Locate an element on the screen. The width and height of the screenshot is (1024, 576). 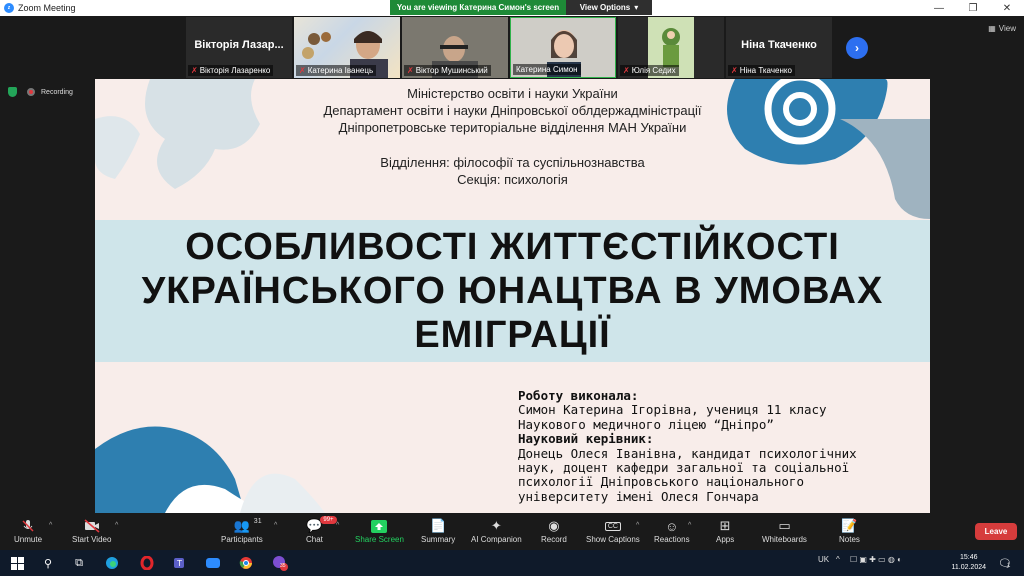
reactions-button: ☺ Reactions is located at coordinates (672, 531).